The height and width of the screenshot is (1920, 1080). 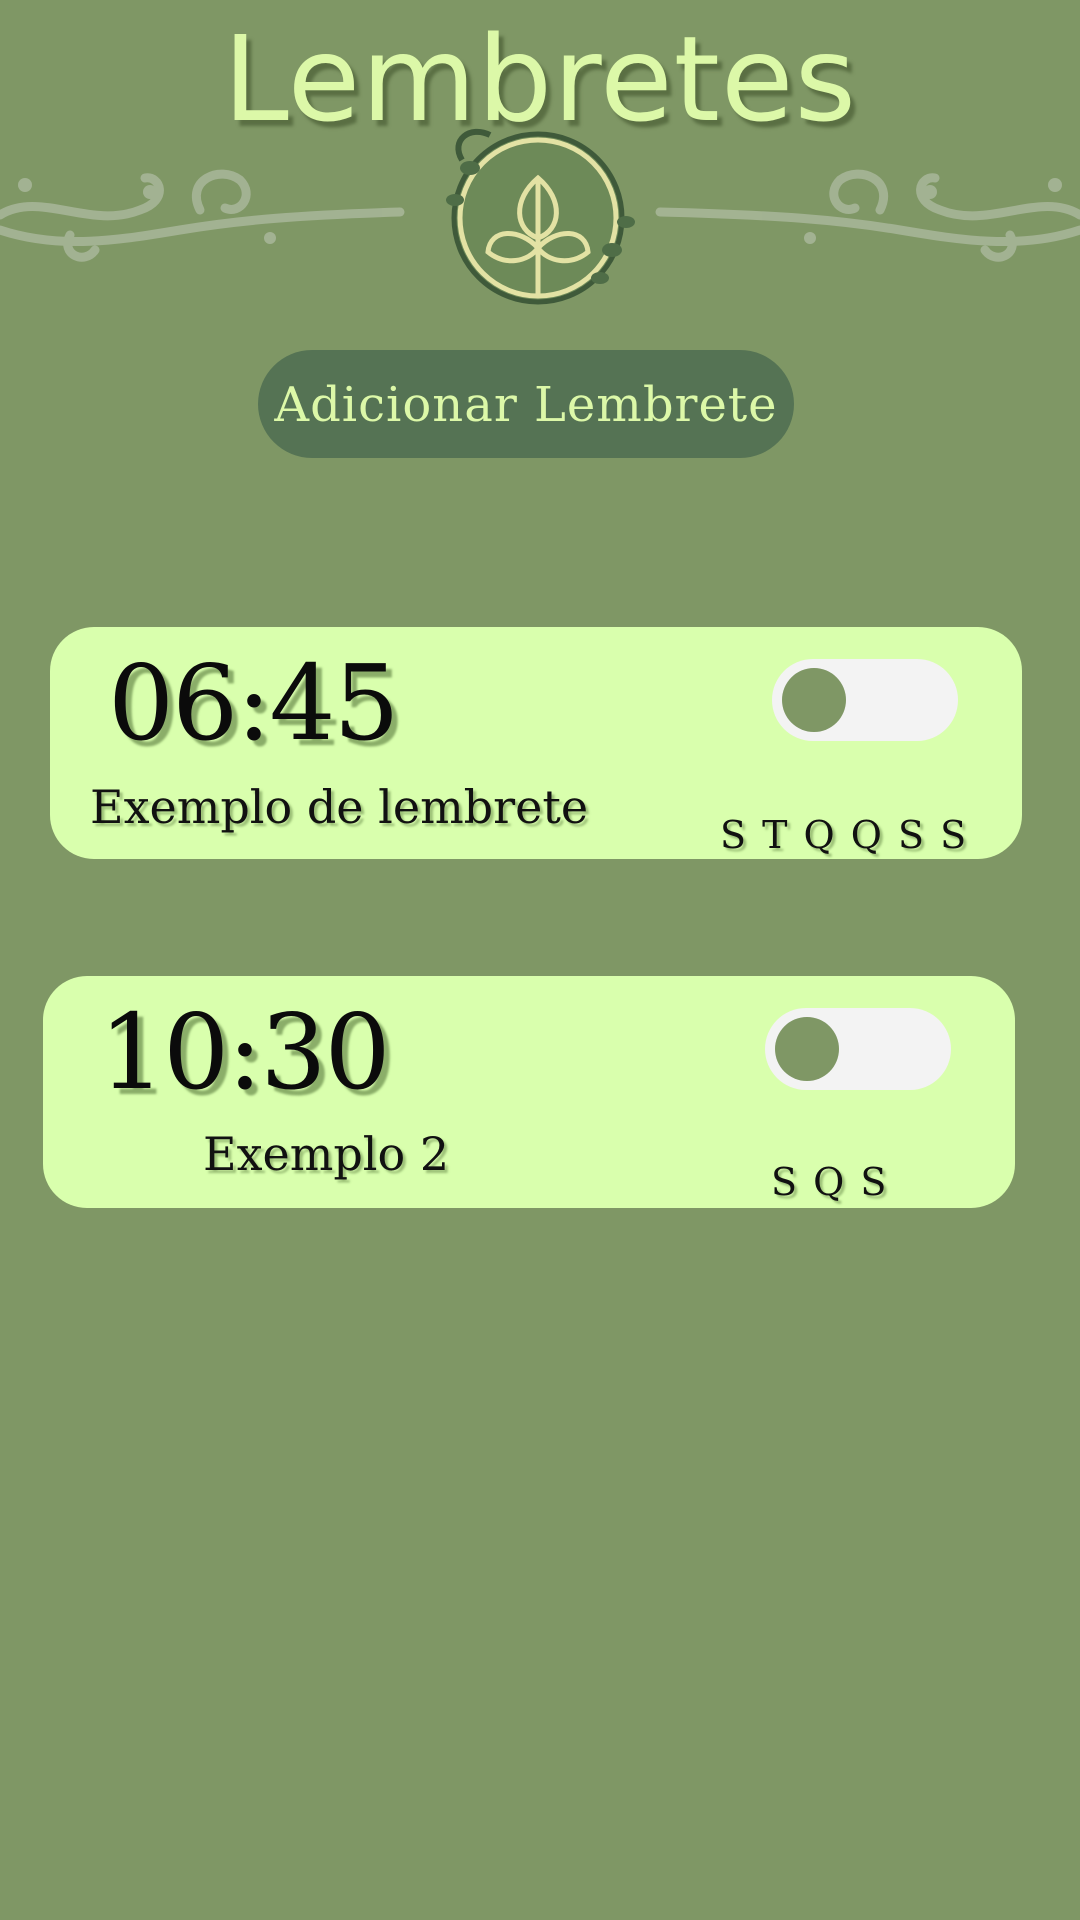 I want to click on reminder-days: S T Q Q S S, so click(x=844, y=835).